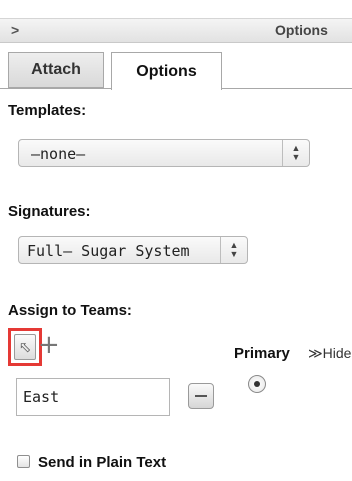  Describe the element at coordinates (15, 30) in the screenshot. I see `chevron-right-icon: >` at that location.